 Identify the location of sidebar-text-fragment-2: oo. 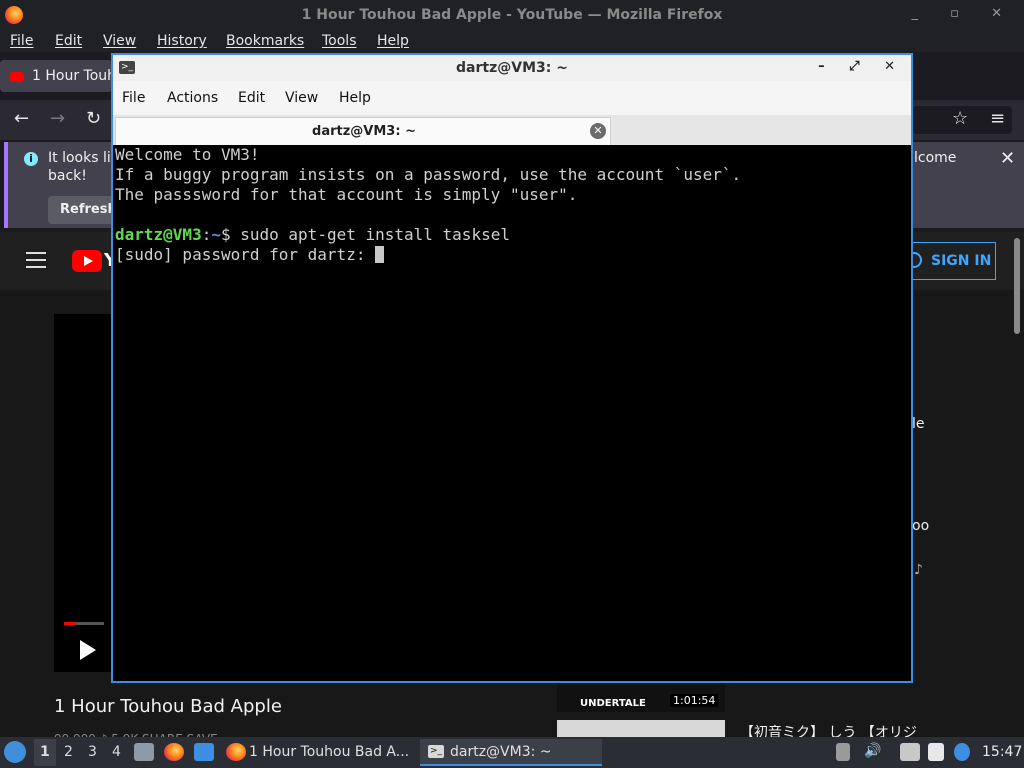
(921, 526).